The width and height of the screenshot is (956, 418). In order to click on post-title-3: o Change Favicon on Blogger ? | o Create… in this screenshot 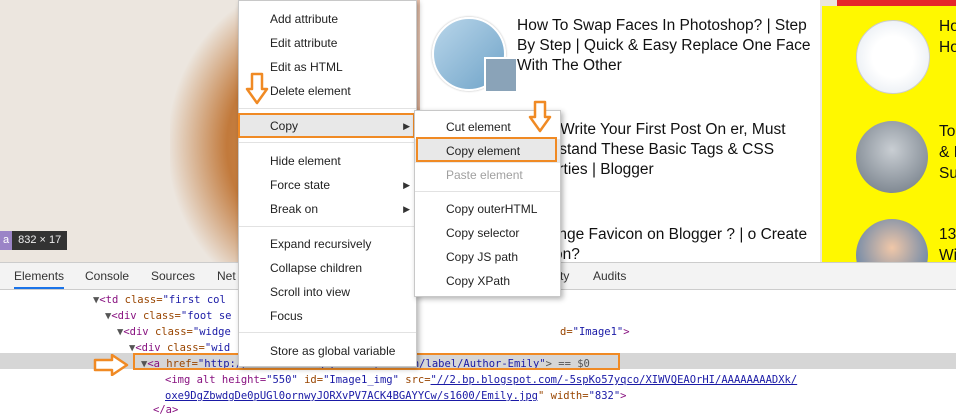, I will do `click(664, 243)`.